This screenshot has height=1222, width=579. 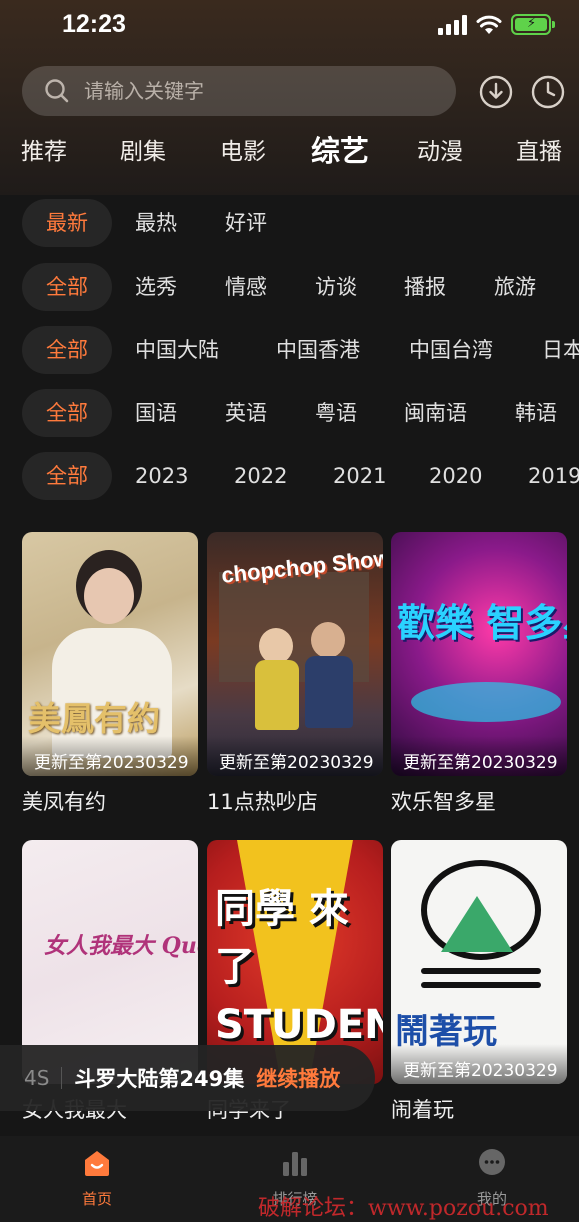 I want to click on card-title: 美凤有约, so click(x=110, y=801).